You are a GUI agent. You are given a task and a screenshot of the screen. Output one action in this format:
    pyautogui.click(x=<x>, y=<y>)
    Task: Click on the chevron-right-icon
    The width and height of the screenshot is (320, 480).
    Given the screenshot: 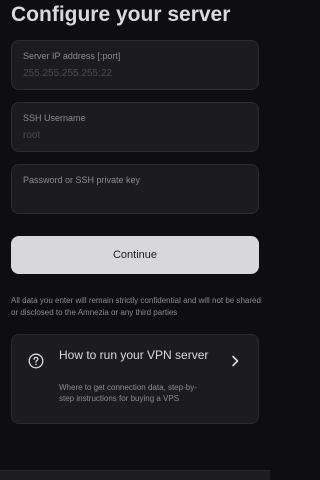 What is the action you would take?
    pyautogui.click(x=235, y=361)
    